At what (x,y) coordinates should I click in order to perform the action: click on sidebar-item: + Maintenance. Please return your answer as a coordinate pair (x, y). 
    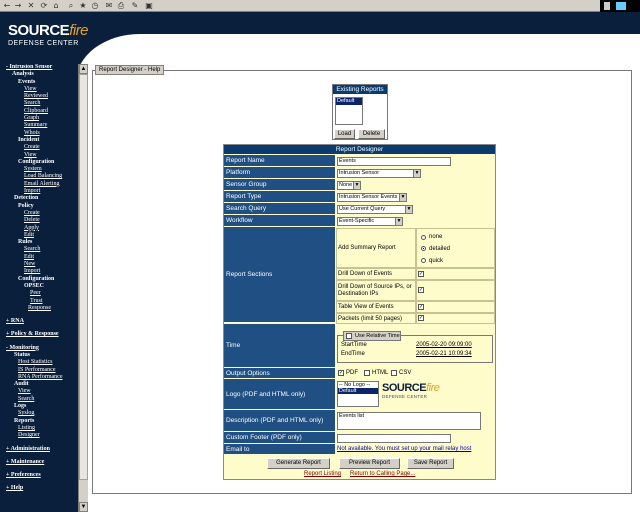
    Looking at the image, I should click on (39, 462).